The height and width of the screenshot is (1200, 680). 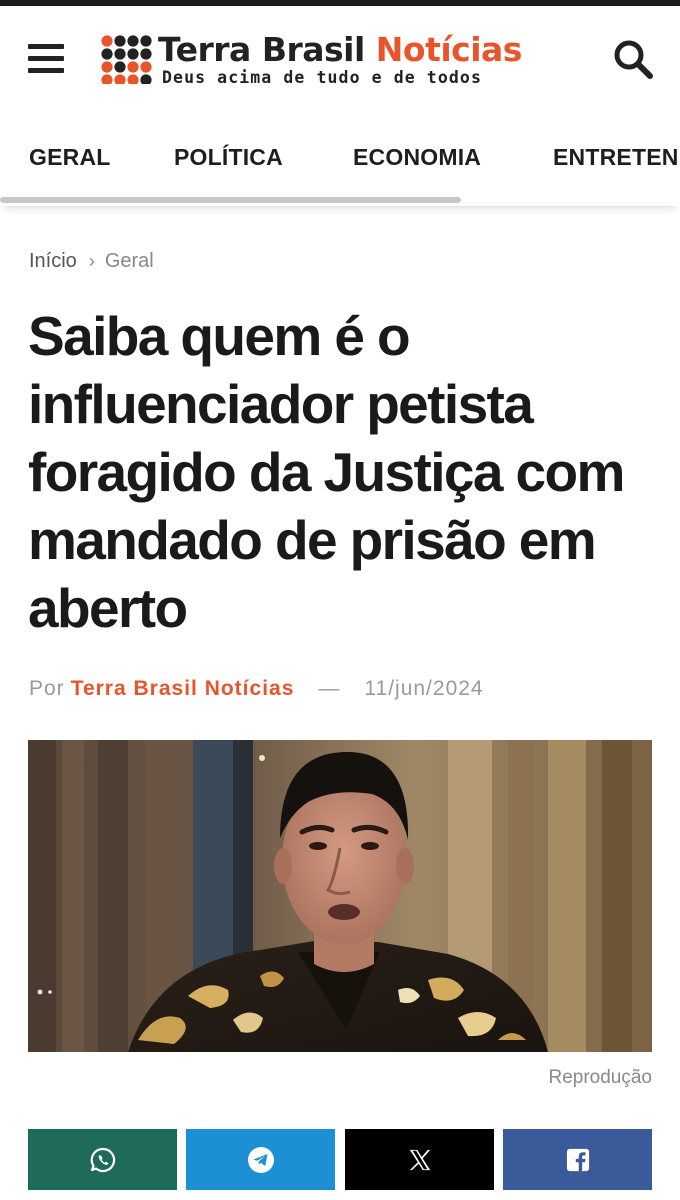 What do you see at coordinates (183, 688) in the screenshot?
I see `author-link: Terra Brasil Notícias` at bounding box center [183, 688].